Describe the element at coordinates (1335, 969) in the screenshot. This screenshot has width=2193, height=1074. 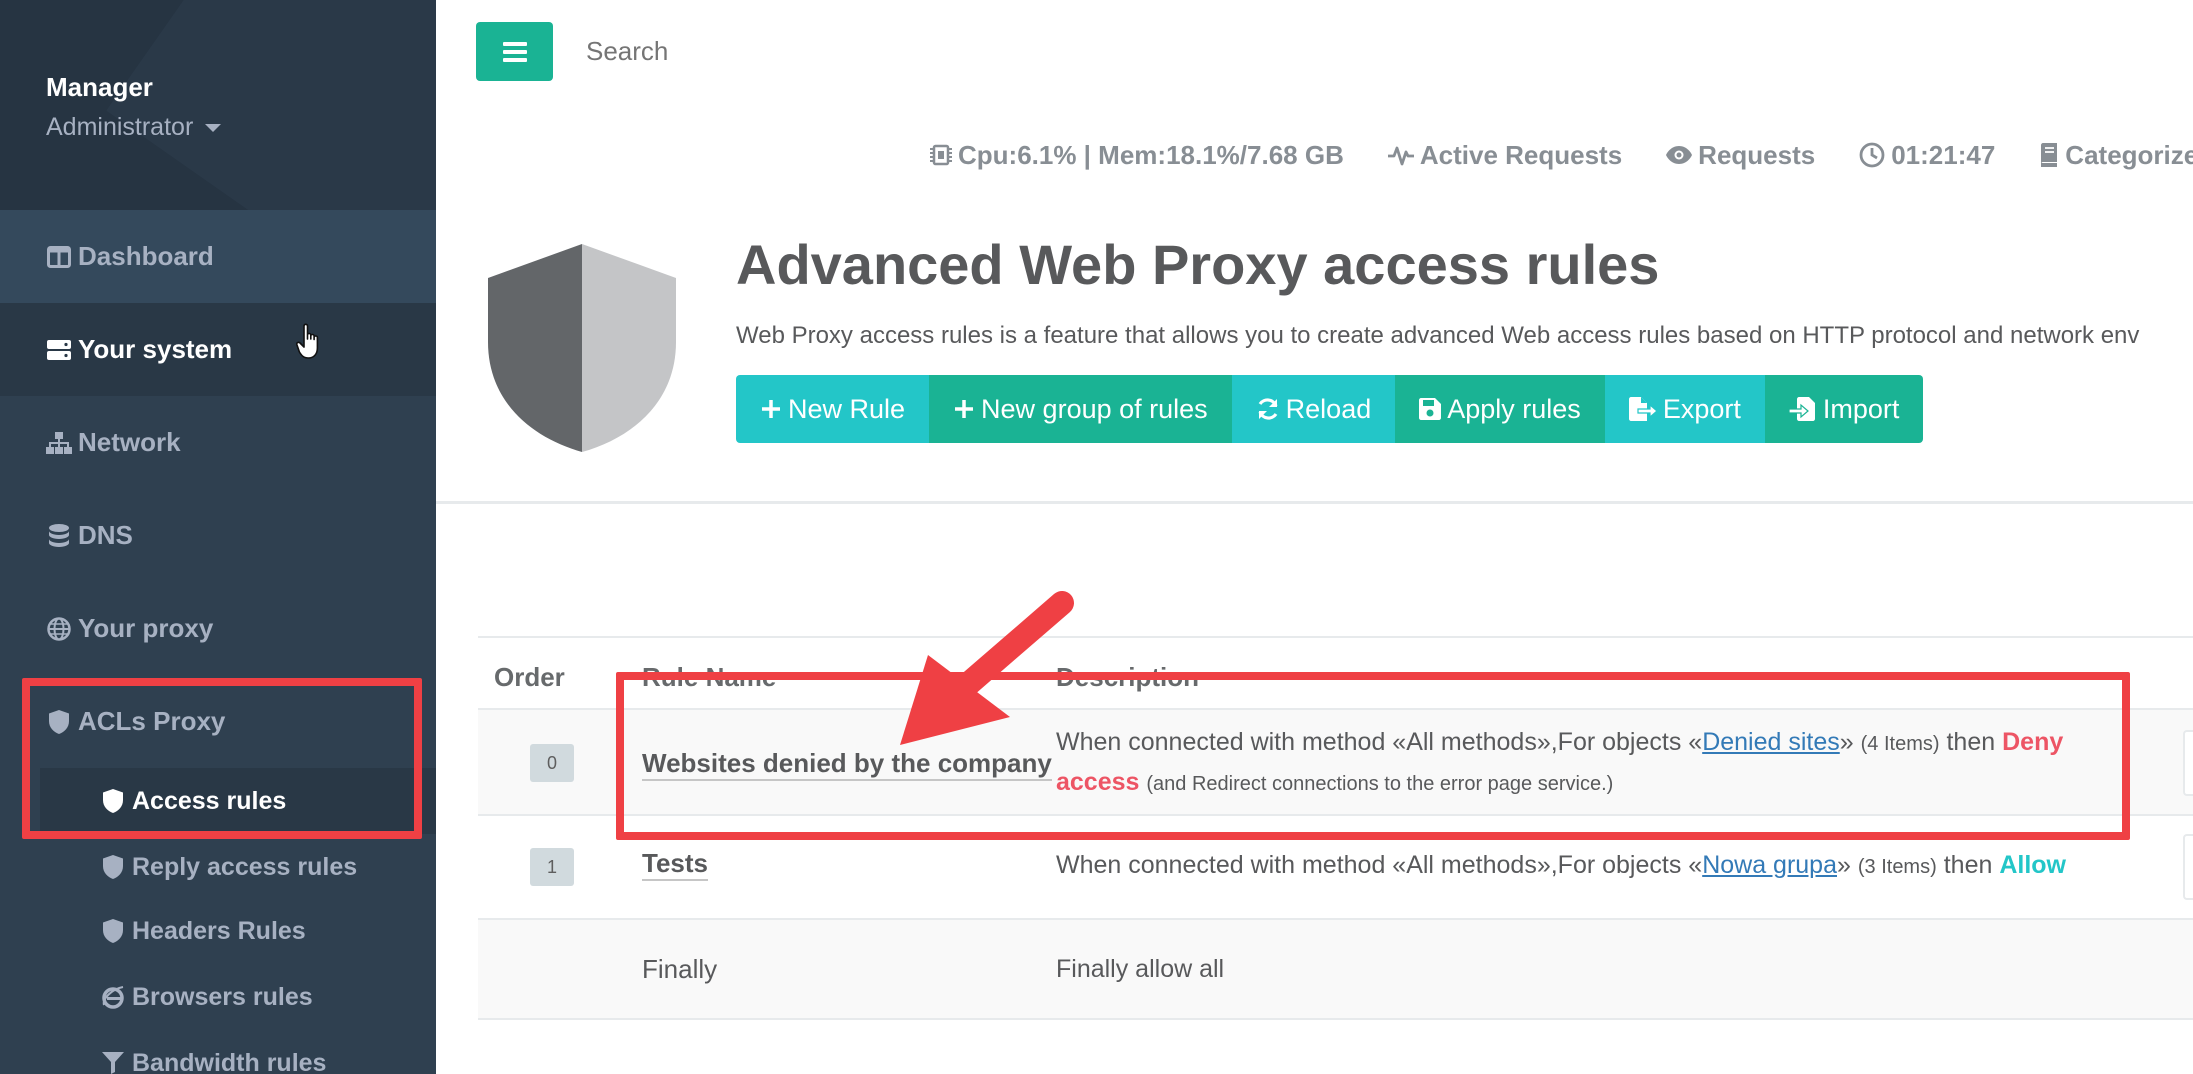
I see `table-row: Finally Finally allow all` at that location.